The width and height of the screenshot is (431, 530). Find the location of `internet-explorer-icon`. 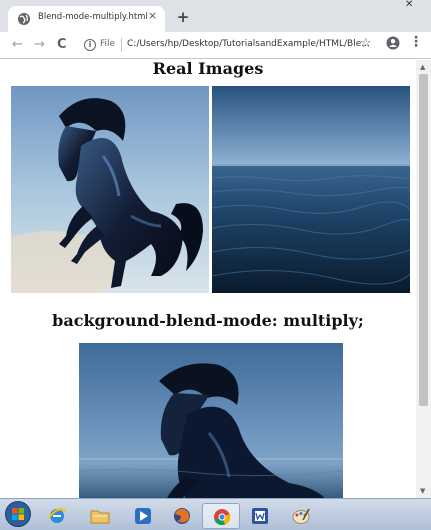

internet-explorer-icon is located at coordinates (57, 515).